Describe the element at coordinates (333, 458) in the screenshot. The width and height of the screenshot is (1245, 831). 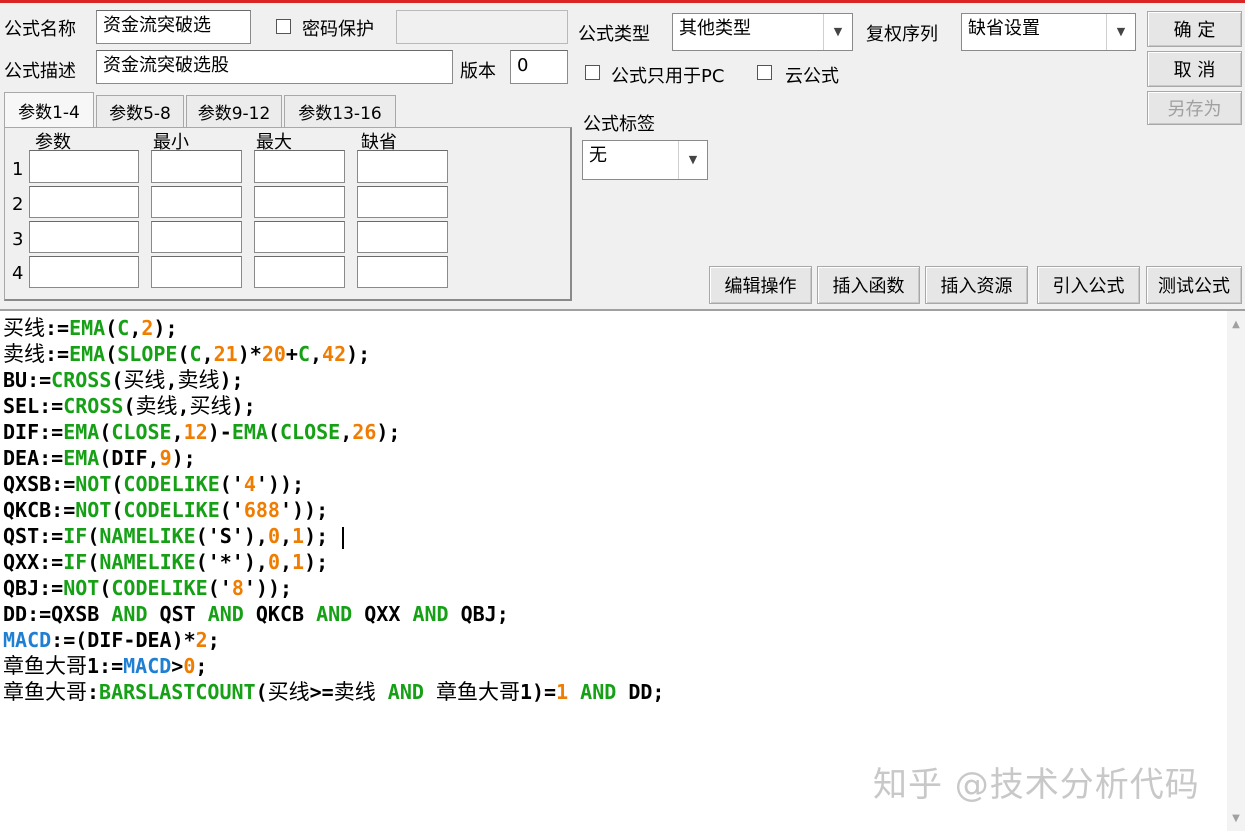
I see `code-line: DEA:=EMA(DIF,9);` at that location.